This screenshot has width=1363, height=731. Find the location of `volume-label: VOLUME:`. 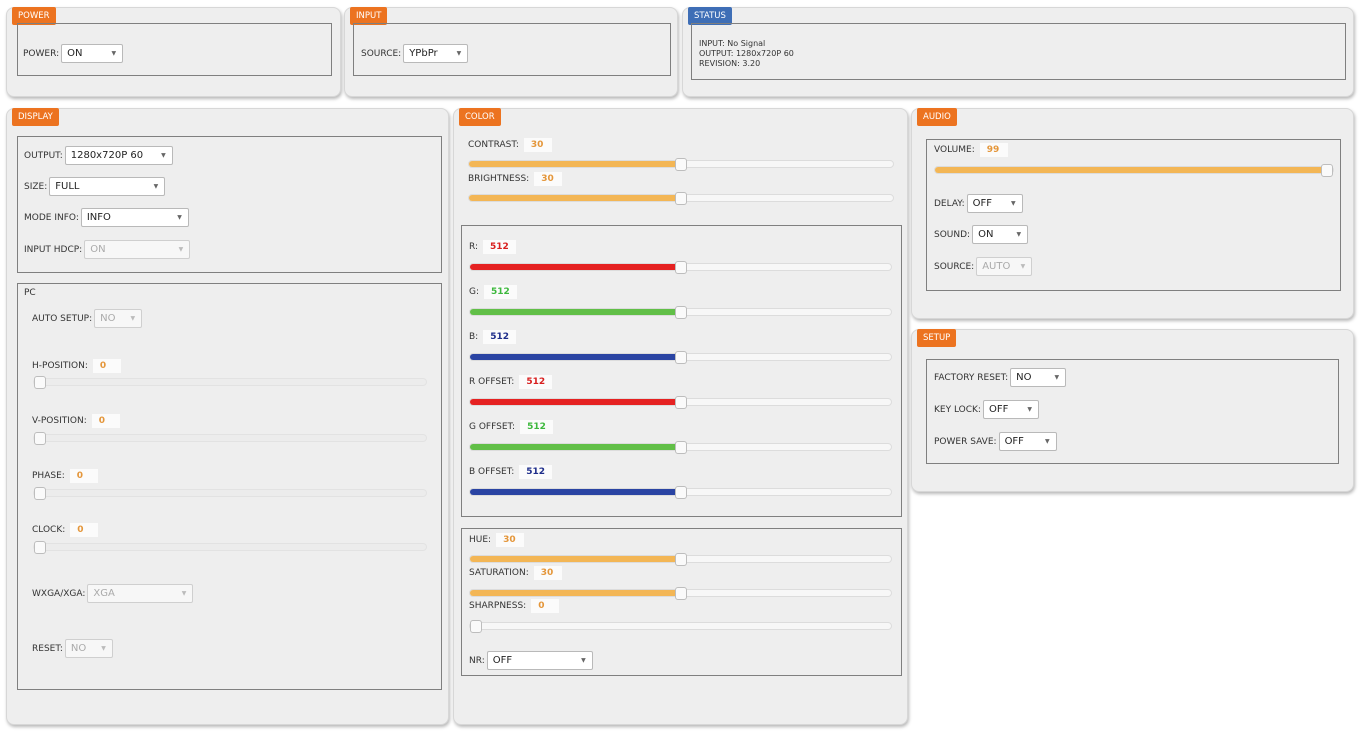

volume-label: VOLUME: is located at coordinates (954, 150).